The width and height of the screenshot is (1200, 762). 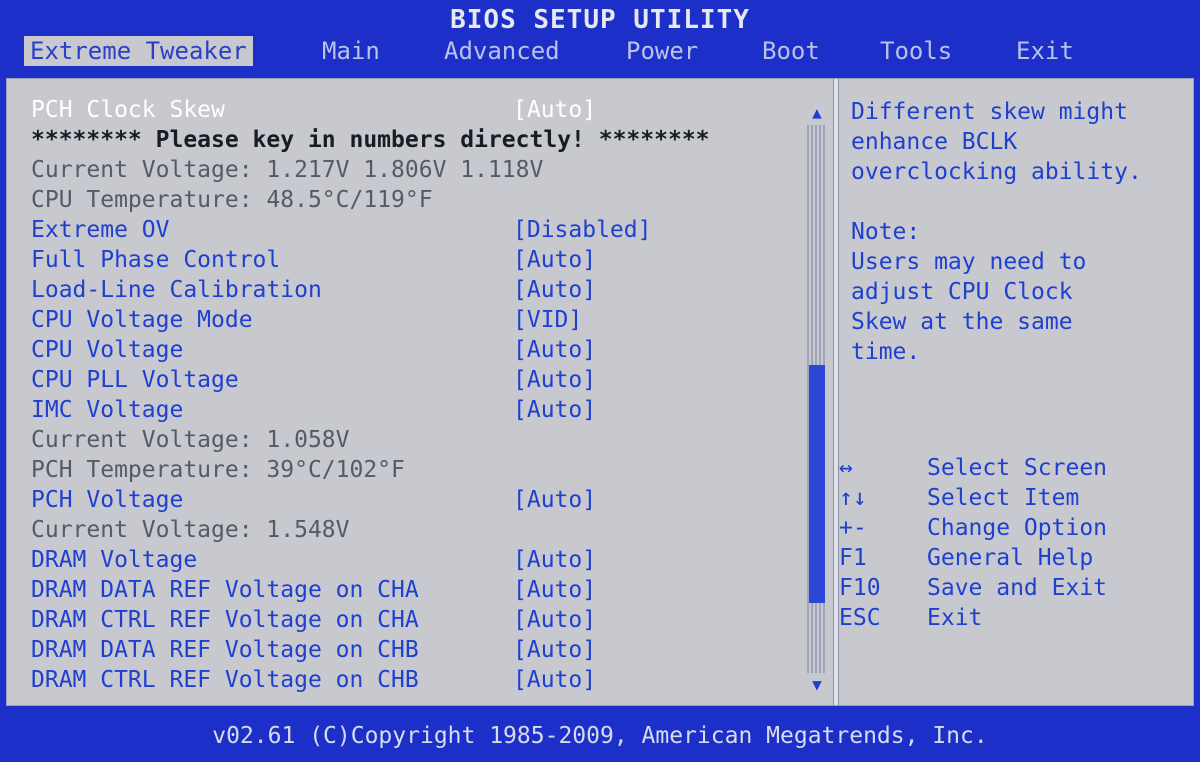 I want to click on help-line: Users may need to, so click(x=969, y=262).